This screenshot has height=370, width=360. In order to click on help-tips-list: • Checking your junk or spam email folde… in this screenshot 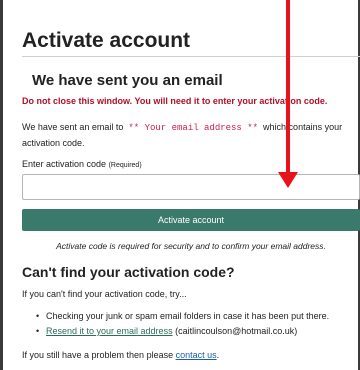, I will do `click(198, 324)`.